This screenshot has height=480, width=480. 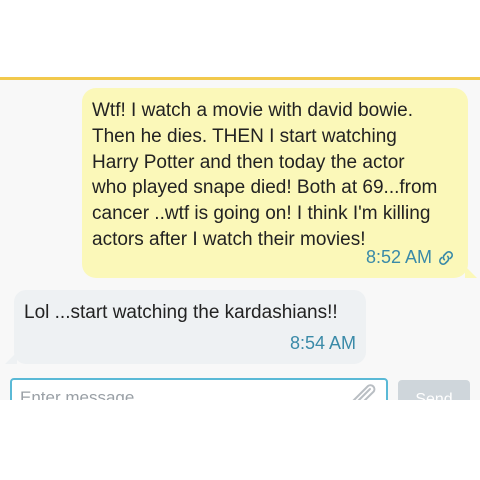 I want to click on composer-bar: Send, so click(x=240, y=395).